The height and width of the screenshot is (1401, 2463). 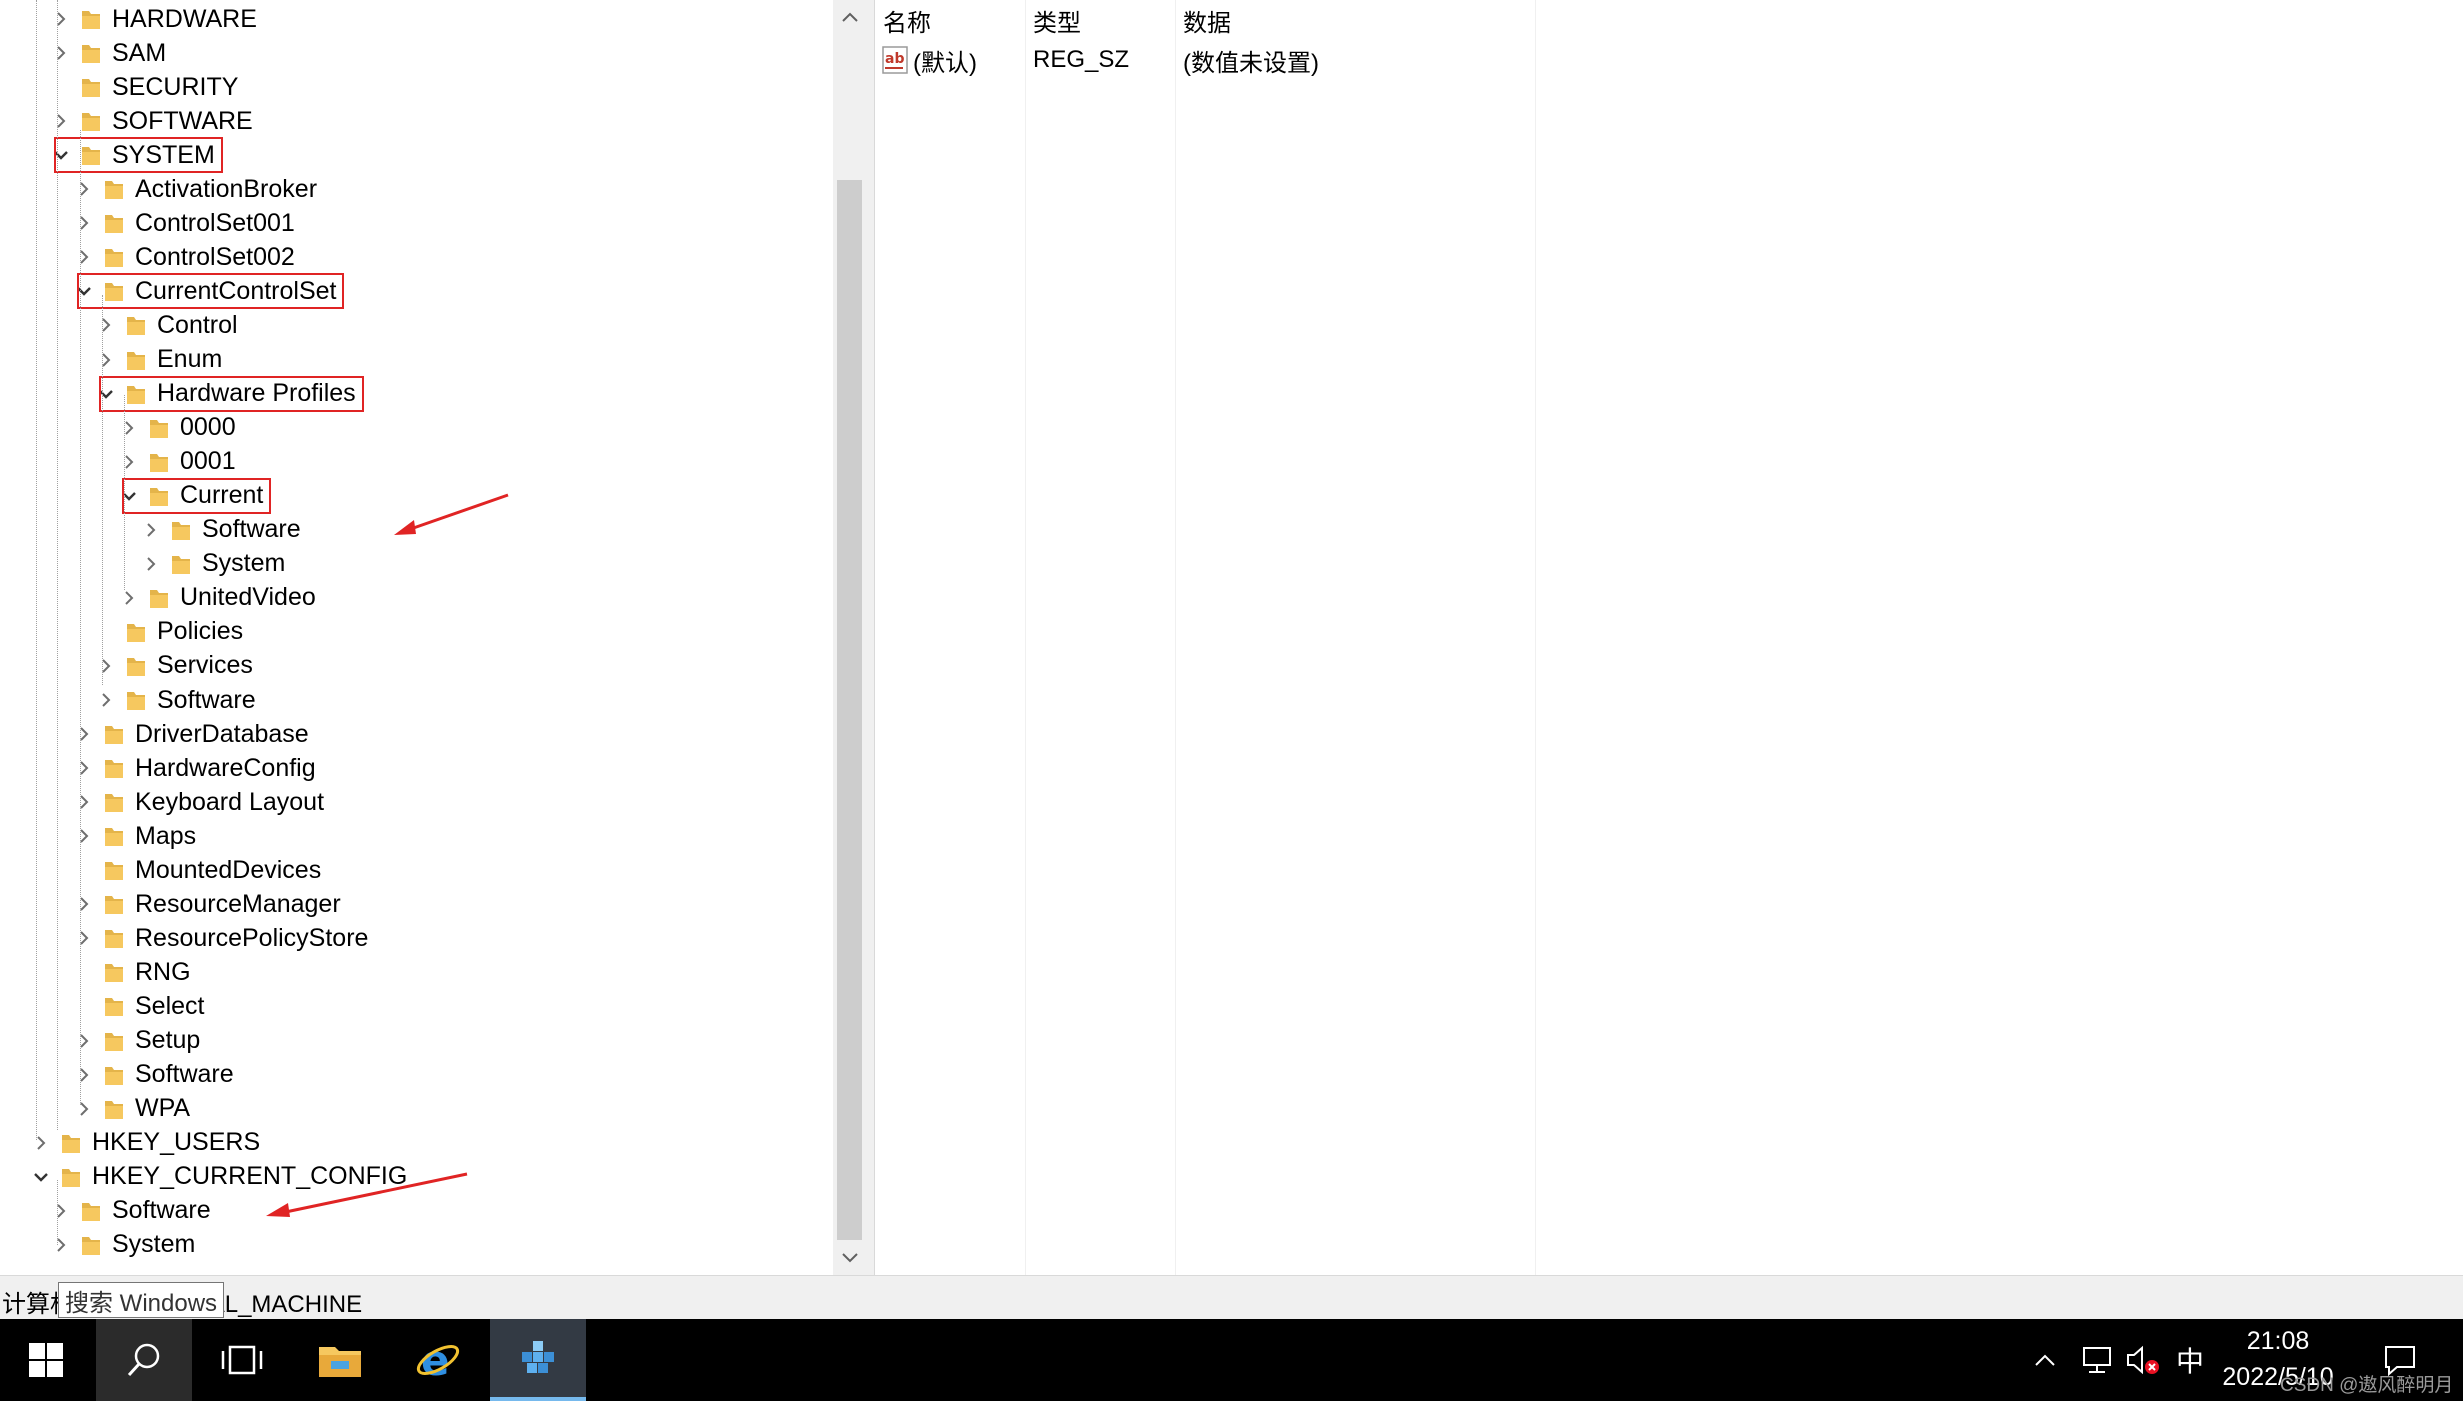 I want to click on tree-node-label: WPA, so click(x=163, y=1108).